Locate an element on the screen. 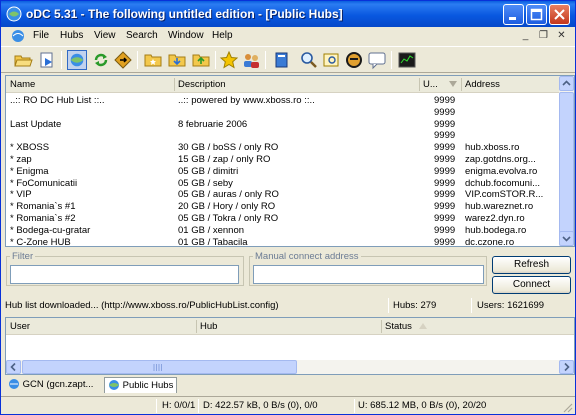  manual-connect-input is located at coordinates (368, 274).